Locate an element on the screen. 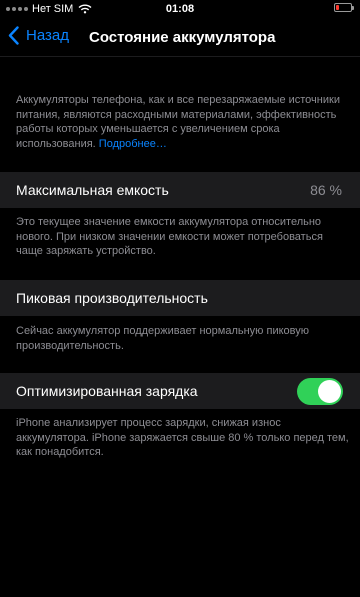  battery-icon is located at coordinates (344, 7).